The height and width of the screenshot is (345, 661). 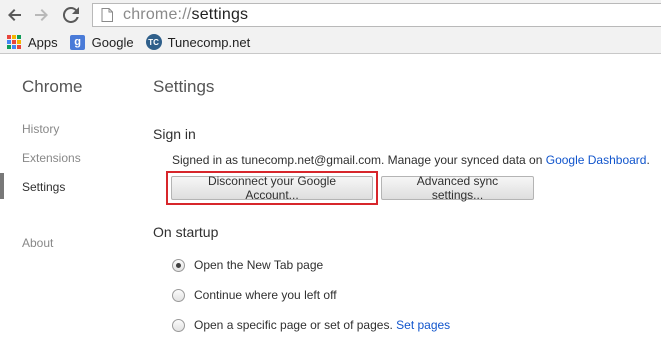 What do you see at coordinates (78, 42) in the screenshot?
I see `google-icon: g` at bounding box center [78, 42].